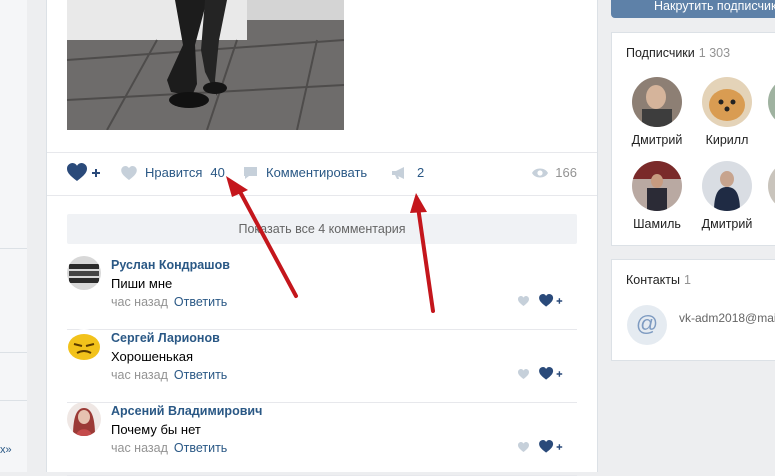 The width and height of the screenshot is (775, 476). Describe the element at coordinates (156, 429) in the screenshot. I see `comment-text: Почему бы нет` at that location.